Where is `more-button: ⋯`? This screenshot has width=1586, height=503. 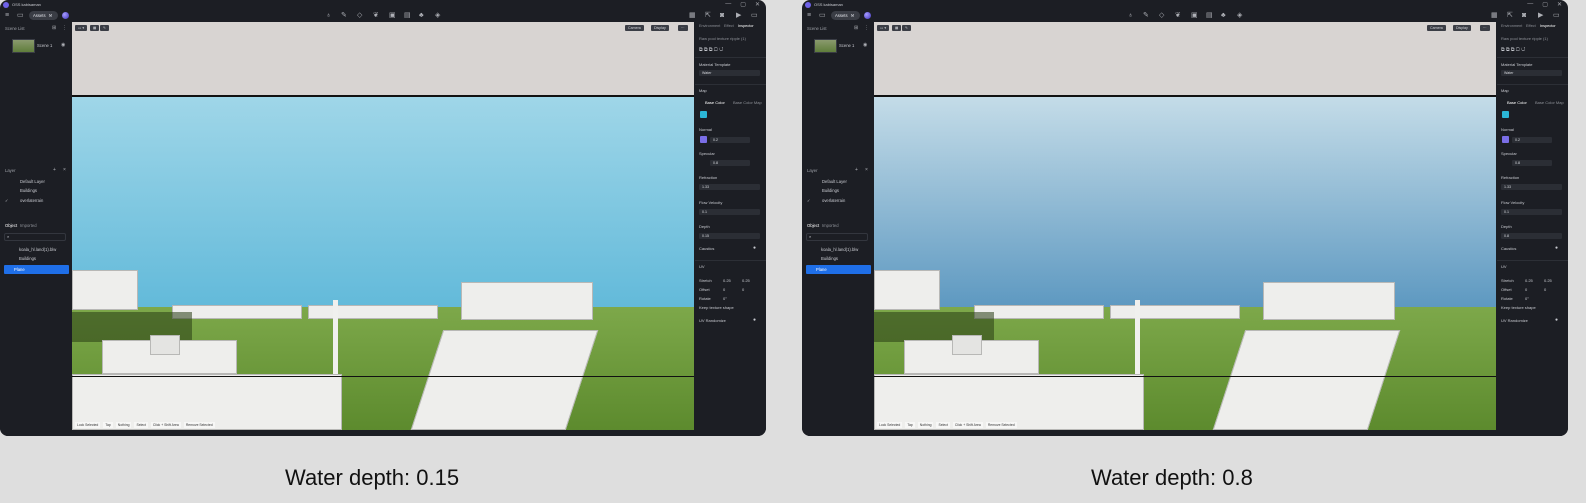 more-button: ⋯ is located at coordinates (1485, 28).